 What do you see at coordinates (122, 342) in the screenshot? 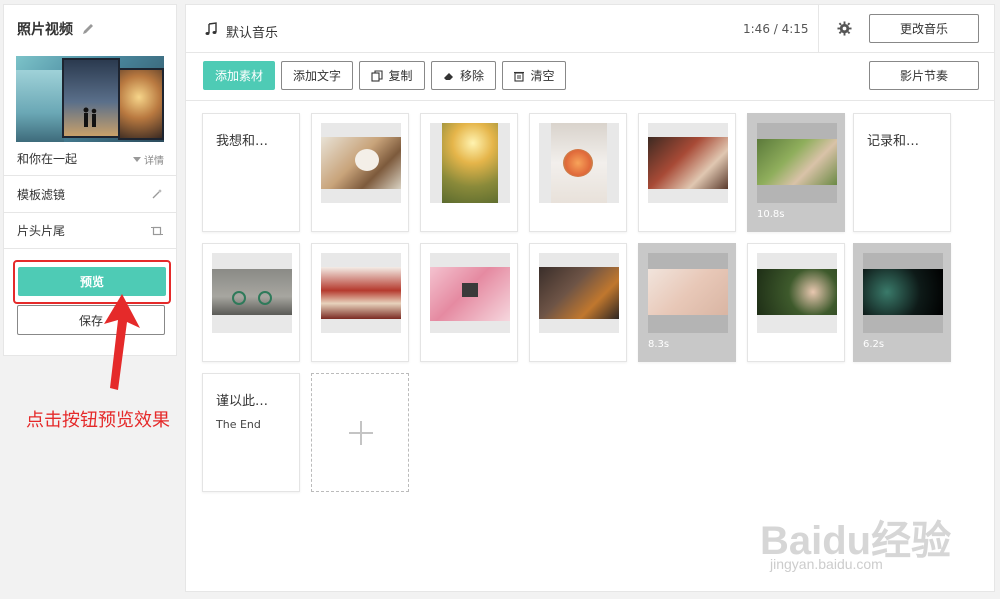
I see `red-arrow-icon` at bounding box center [122, 342].